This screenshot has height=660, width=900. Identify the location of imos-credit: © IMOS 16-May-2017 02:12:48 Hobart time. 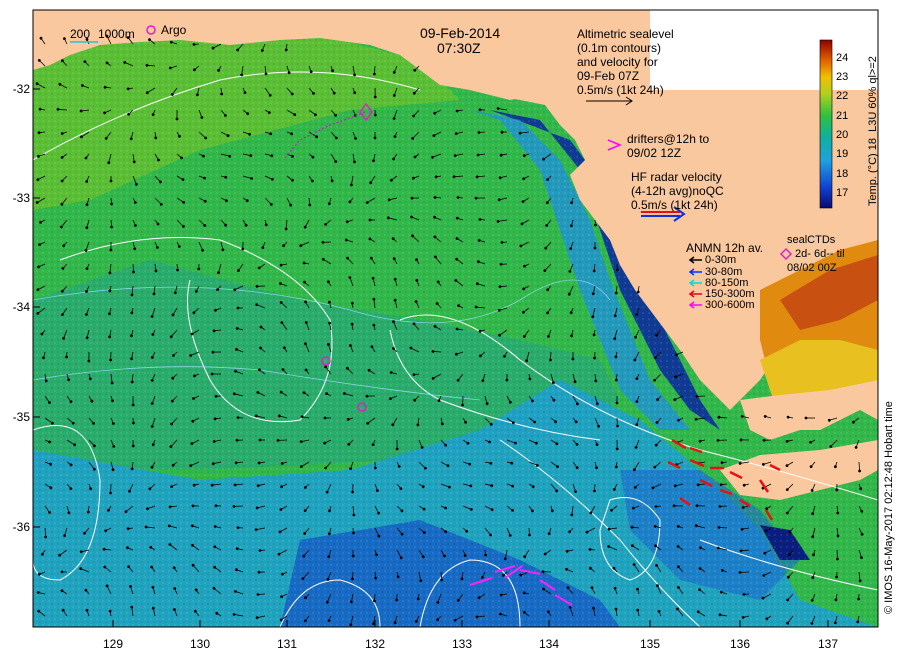
(889, 507).